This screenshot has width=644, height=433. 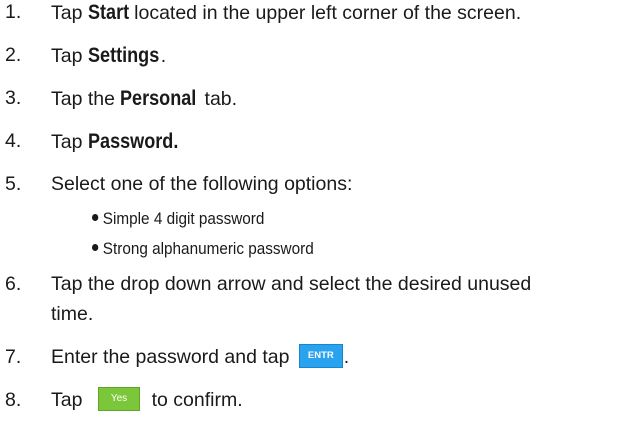 I want to click on step-text: Select one of the following options:, so click(x=202, y=184).